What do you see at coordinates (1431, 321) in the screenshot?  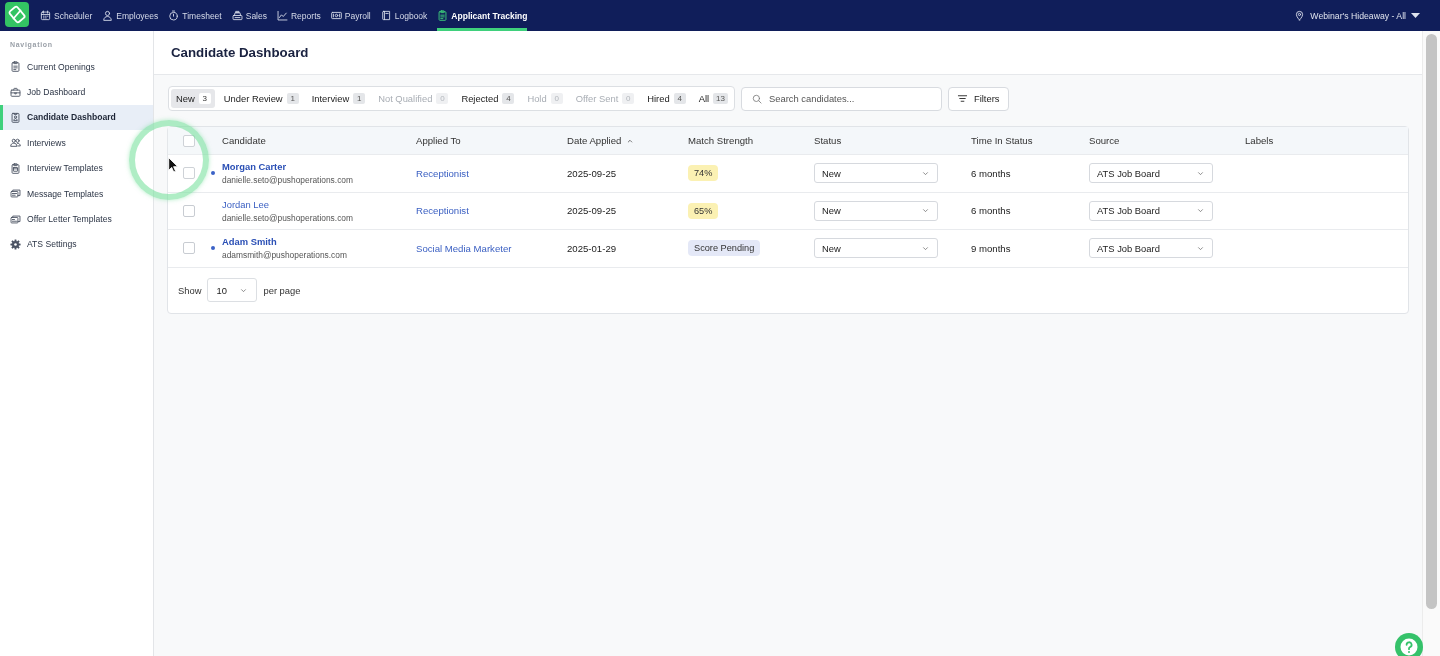 I see `scrollbar-thumb` at bounding box center [1431, 321].